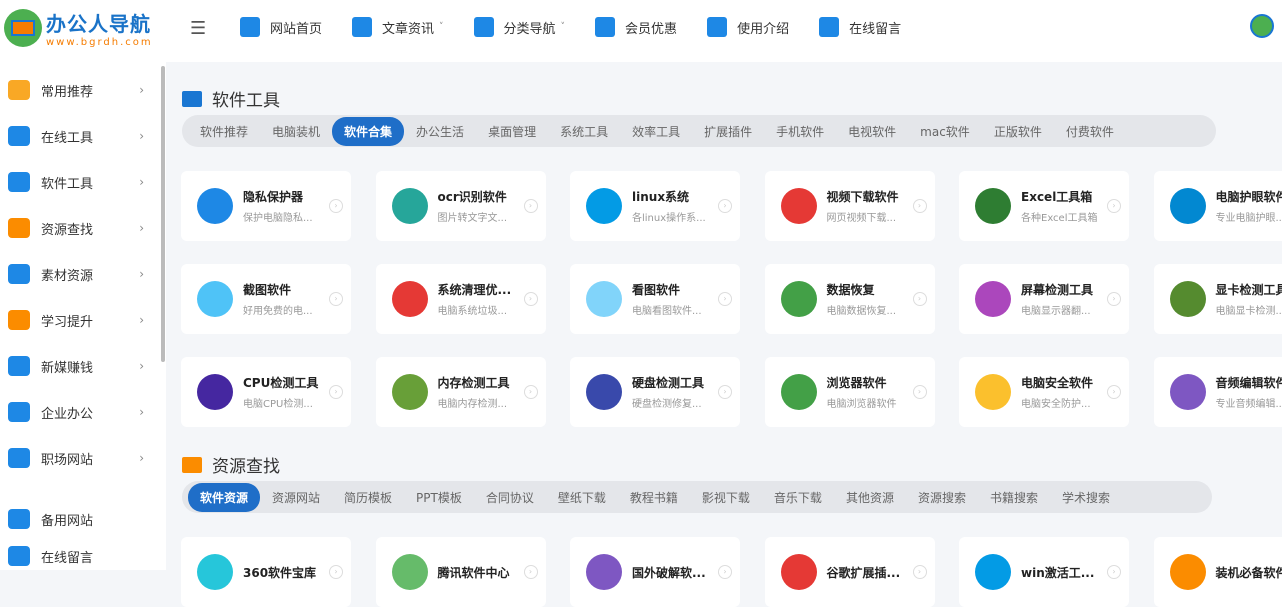 Image resolution: width=1282 pixels, height=607 pixels. What do you see at coordinates (78, 136) in the screenshot?
I see `sidebar-item: 在线工具›` at bounding box center [78, 136].